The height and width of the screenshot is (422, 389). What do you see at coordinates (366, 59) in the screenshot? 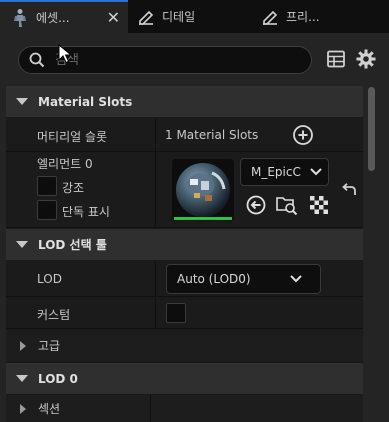
I see `gear-icon` at bounding box center [366, 59].